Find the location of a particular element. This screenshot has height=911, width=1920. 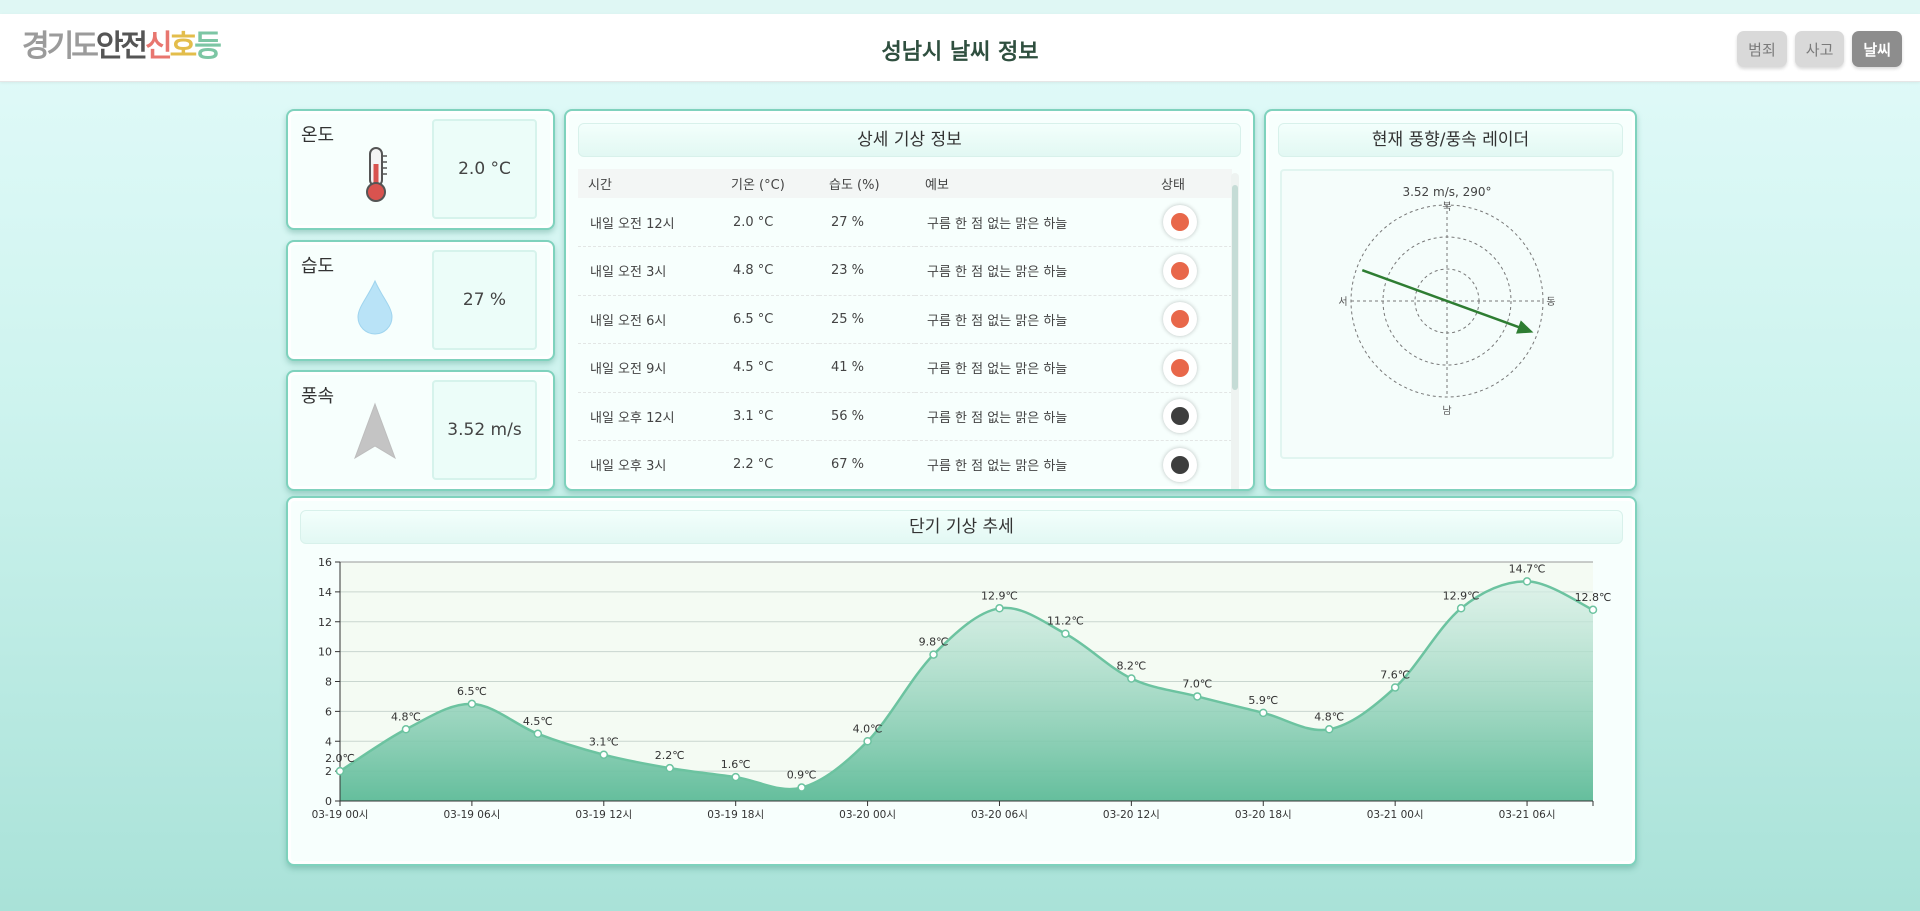

top-strip is located at coordinates (960, 7).